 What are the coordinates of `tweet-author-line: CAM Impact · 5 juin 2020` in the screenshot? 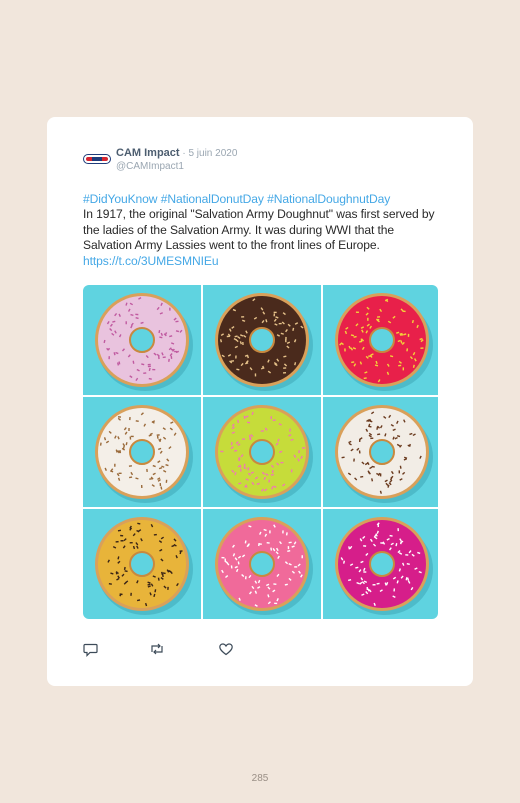 It's located at (176, 153).